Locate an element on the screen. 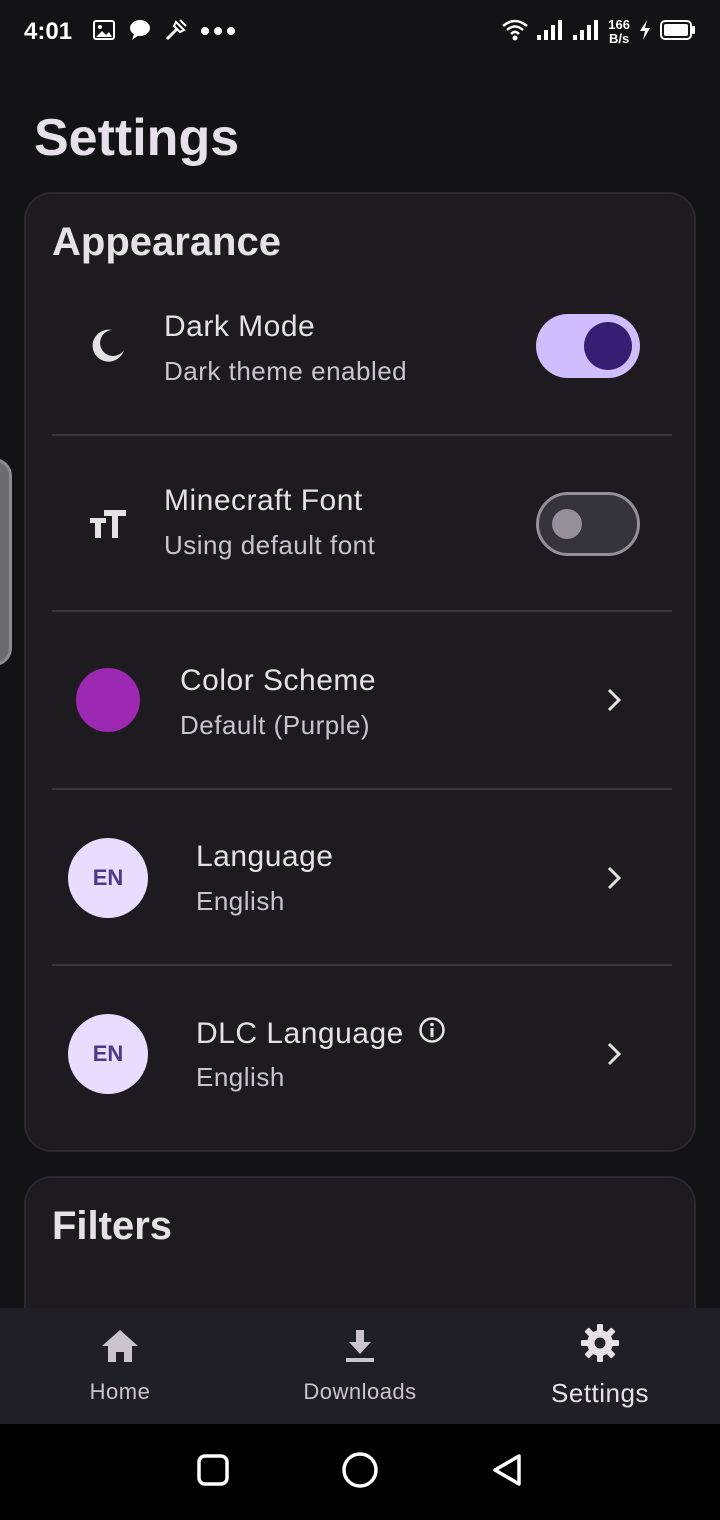 The height and width of the screenshot is (1520, 720). status-left: 4:01 is located at coordinates (130, 32).